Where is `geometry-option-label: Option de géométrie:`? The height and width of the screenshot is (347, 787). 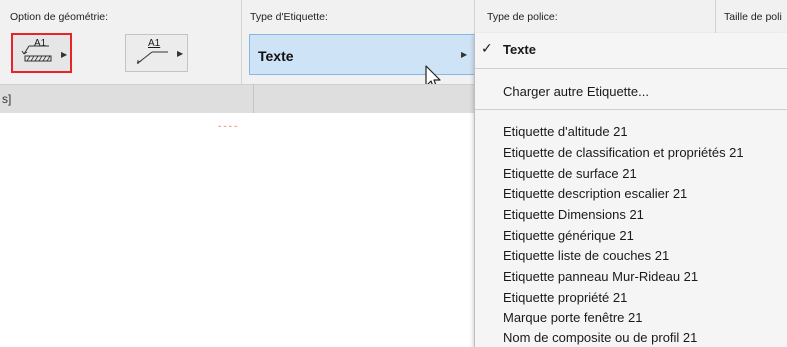
geometry-option-label: Option de géométrie: is located at coordinates (59, 17).